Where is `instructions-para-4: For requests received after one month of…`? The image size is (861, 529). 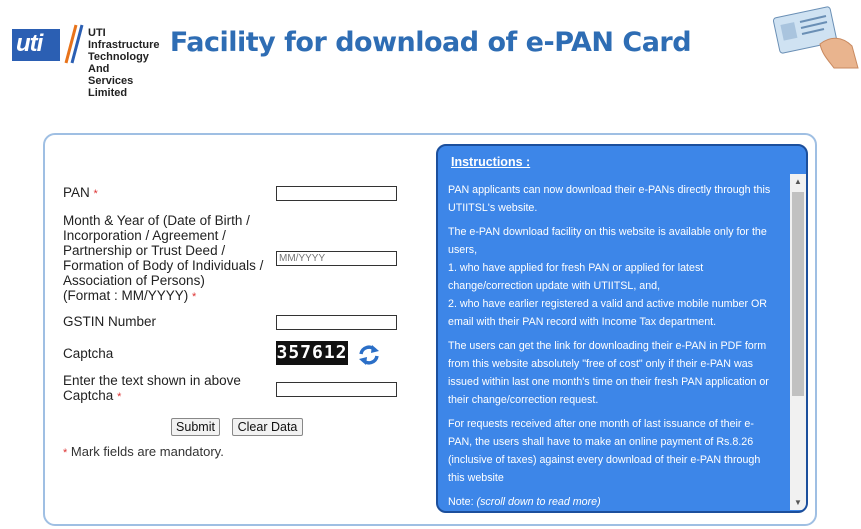 instructions-para-4: For requests received after one month of… is located at coordinates (604, 451).